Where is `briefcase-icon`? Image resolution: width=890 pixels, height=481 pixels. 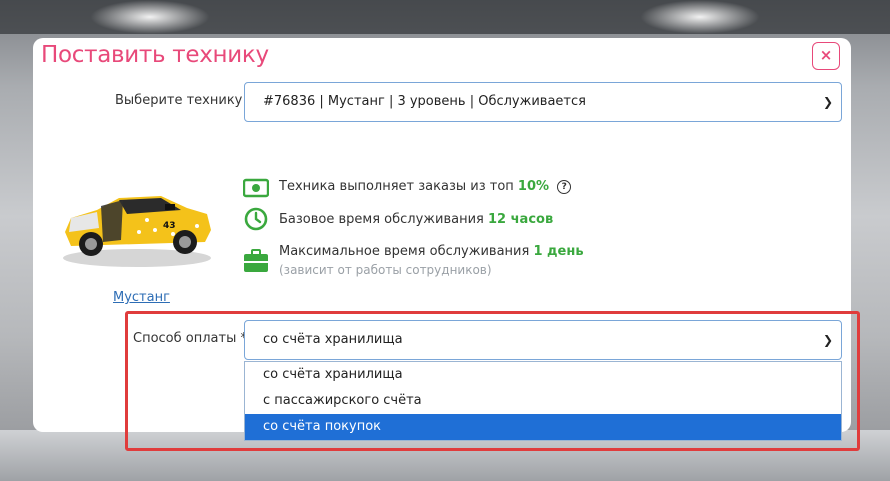 briefcase-icon is located at coordinates (256, 260).